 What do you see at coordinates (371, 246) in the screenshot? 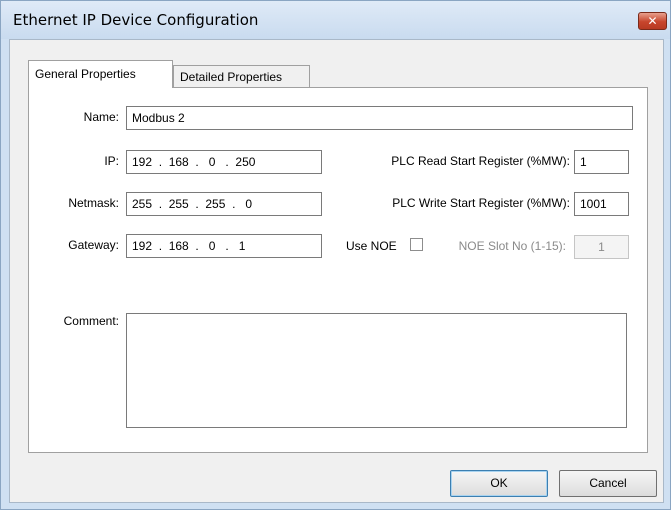
I see `use-noe-label: Use NOE` at bounding box center [371, 246].